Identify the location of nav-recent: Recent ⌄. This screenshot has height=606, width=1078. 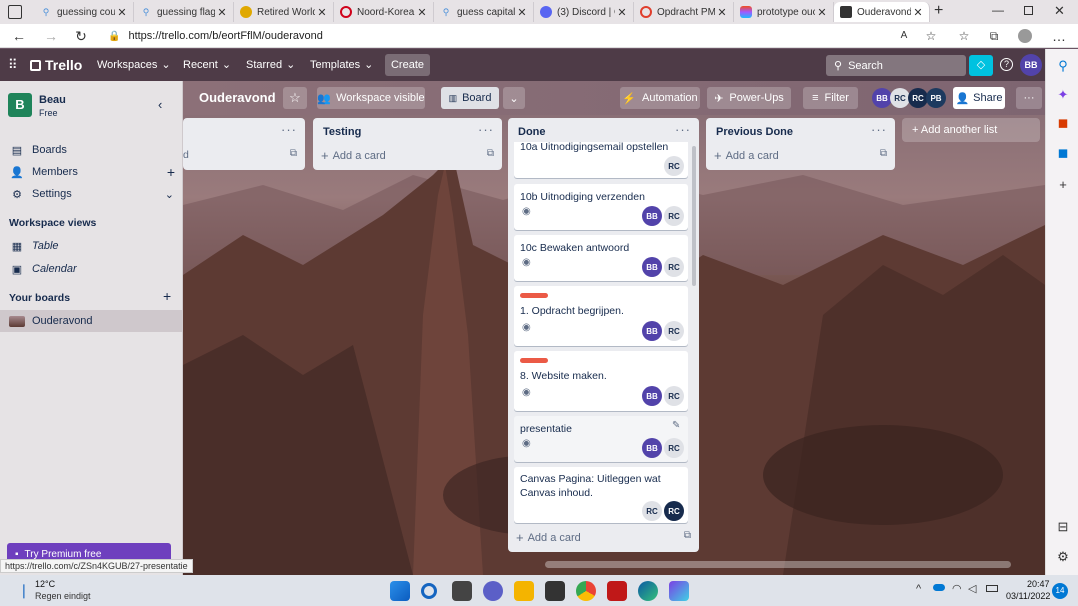
(207, 65).